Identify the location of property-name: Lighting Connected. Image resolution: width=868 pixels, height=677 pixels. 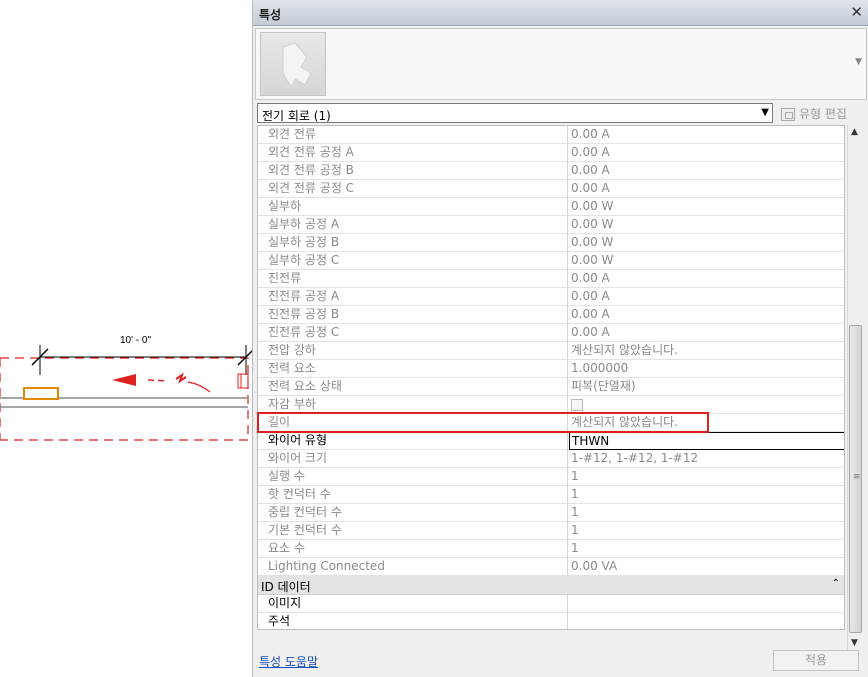
(413, 567).